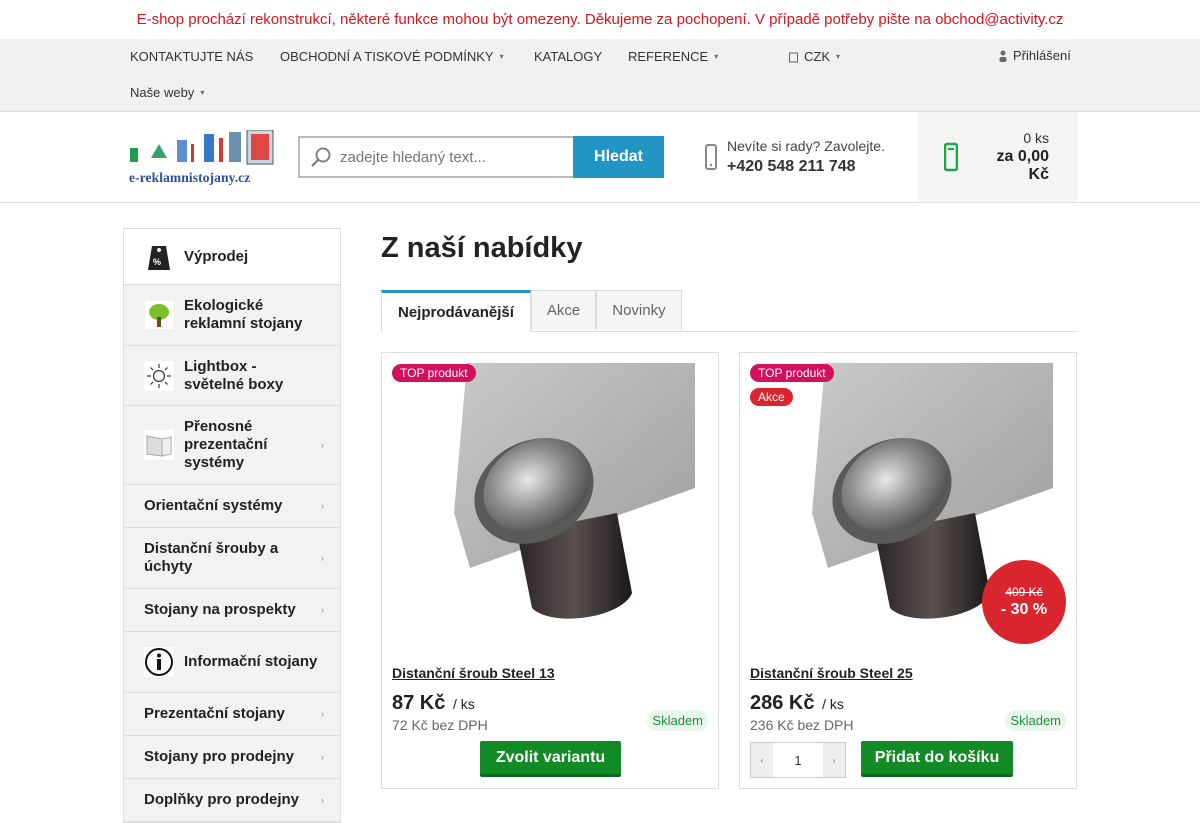 The width and height of the screenshot is (1200, 823). I want to click on add-to-cart-button: Přidat do košíku, so click(937, 759).